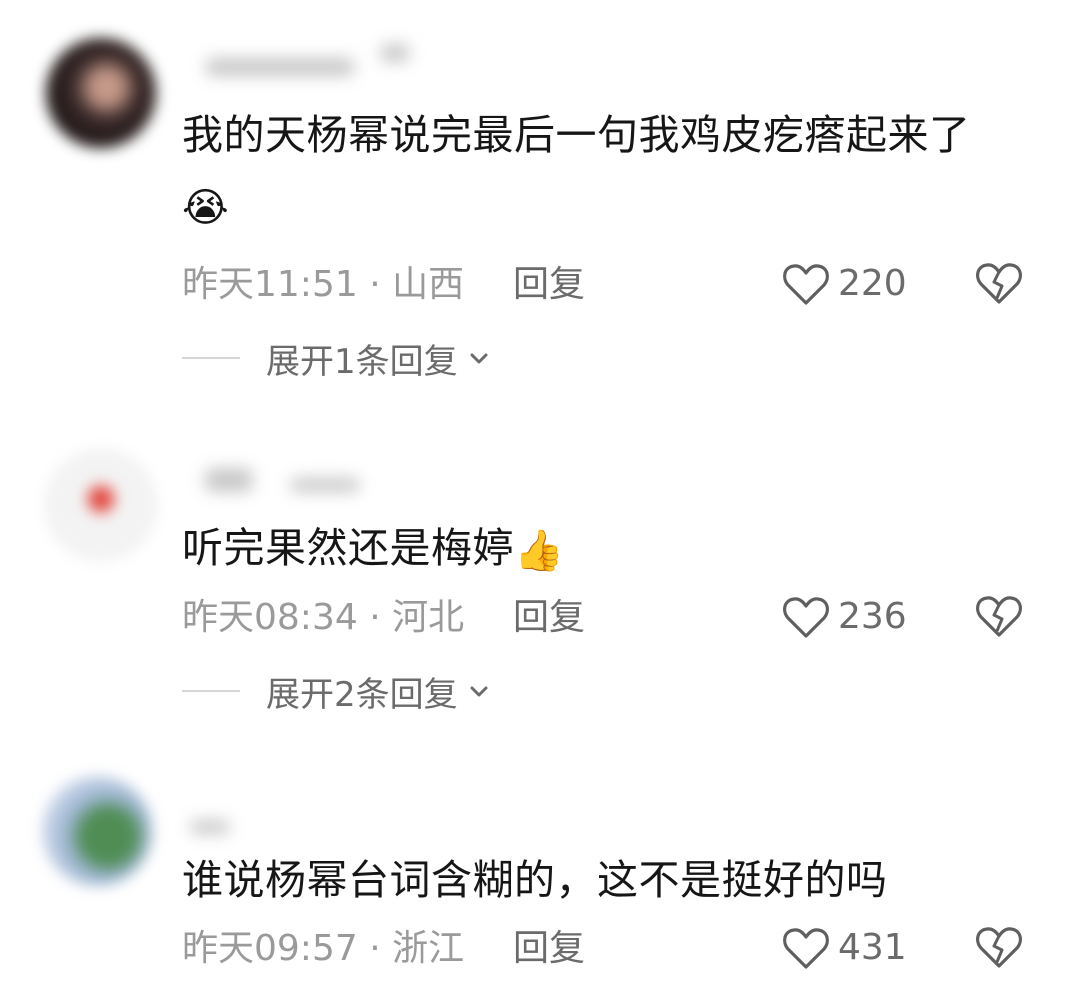  Describe the element at coordinates (535, 880) in the screenshot. I see `comment-body: 谁说杨幂台词含糊的，这不是挺好的吗` at that location.